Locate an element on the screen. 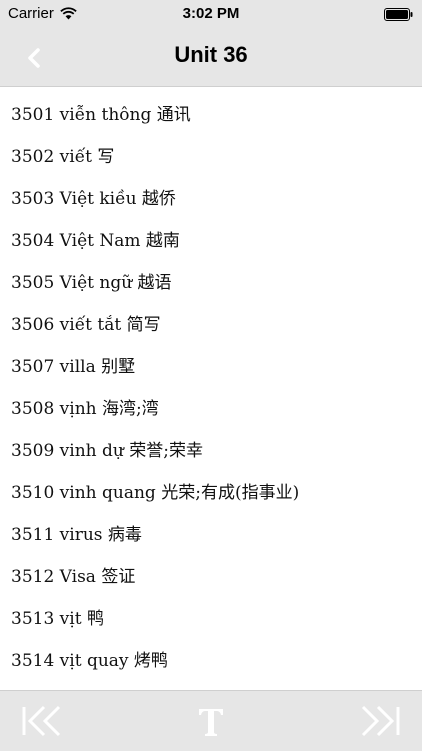 The image size is (422, 751). last-button is located at coordinates (380, 721).